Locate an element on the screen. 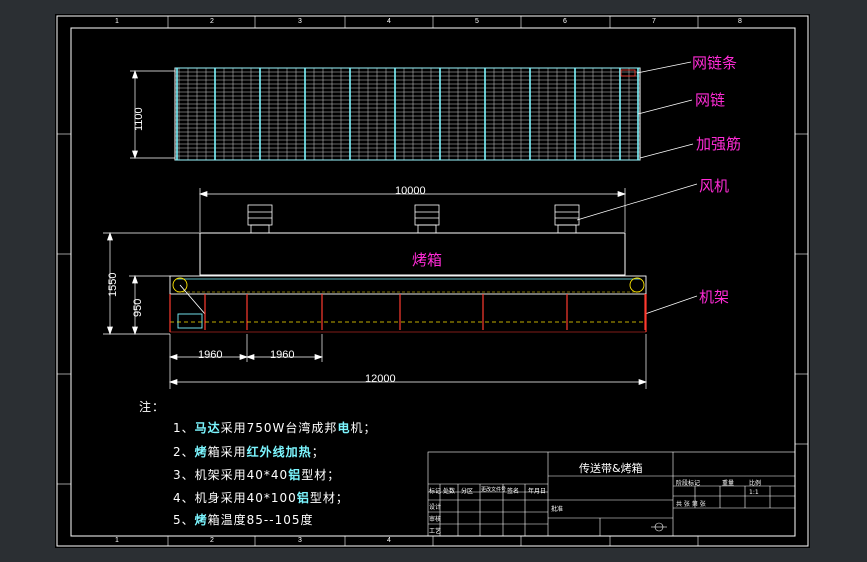 The height and width of the screenshot is (562, 867). grid-num-1: 1 is located at coordinates (117, 21).